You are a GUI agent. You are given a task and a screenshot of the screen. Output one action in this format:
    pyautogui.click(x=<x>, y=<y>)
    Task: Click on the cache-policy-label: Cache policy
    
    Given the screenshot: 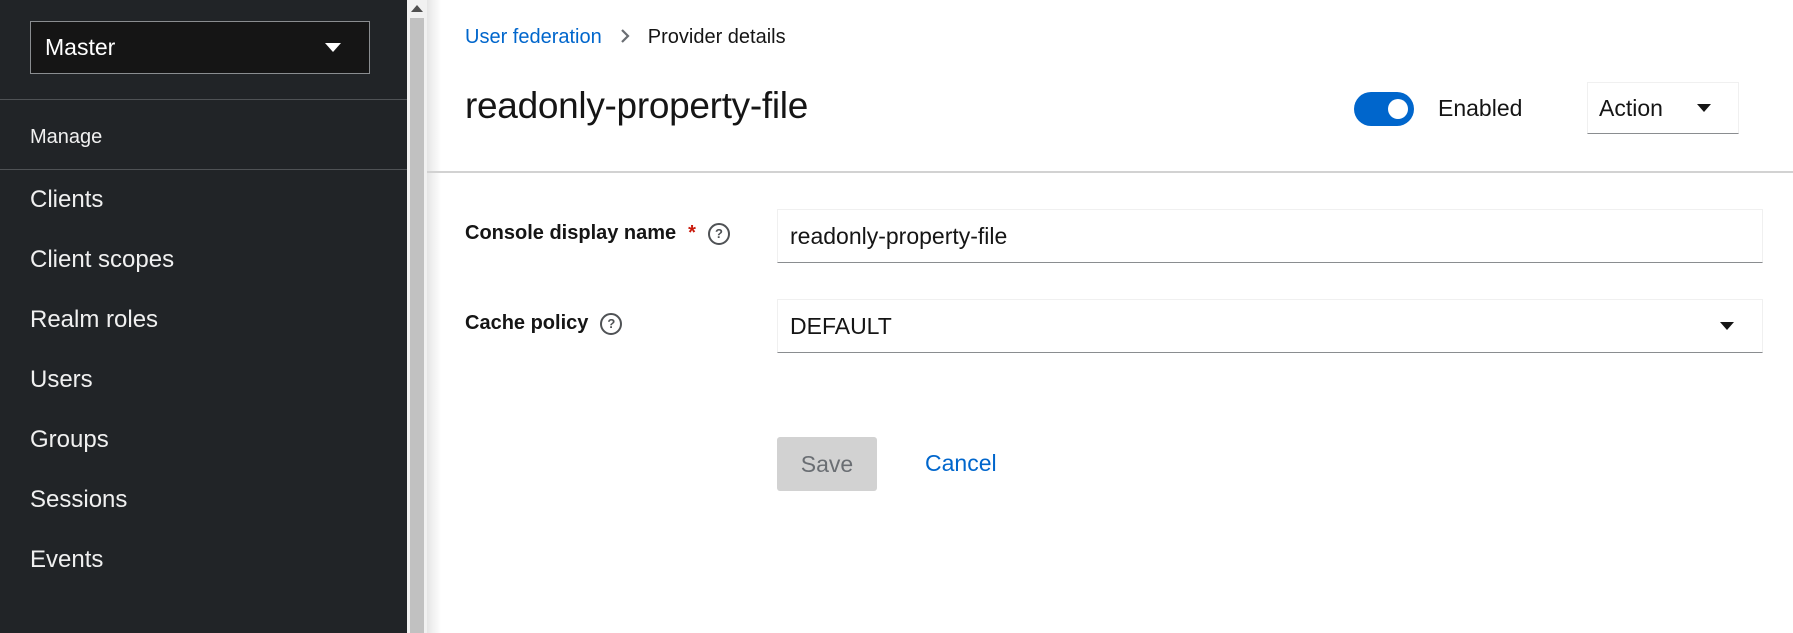 What is the action you would take?
    pyautogui.click(x=527, y=323)
    